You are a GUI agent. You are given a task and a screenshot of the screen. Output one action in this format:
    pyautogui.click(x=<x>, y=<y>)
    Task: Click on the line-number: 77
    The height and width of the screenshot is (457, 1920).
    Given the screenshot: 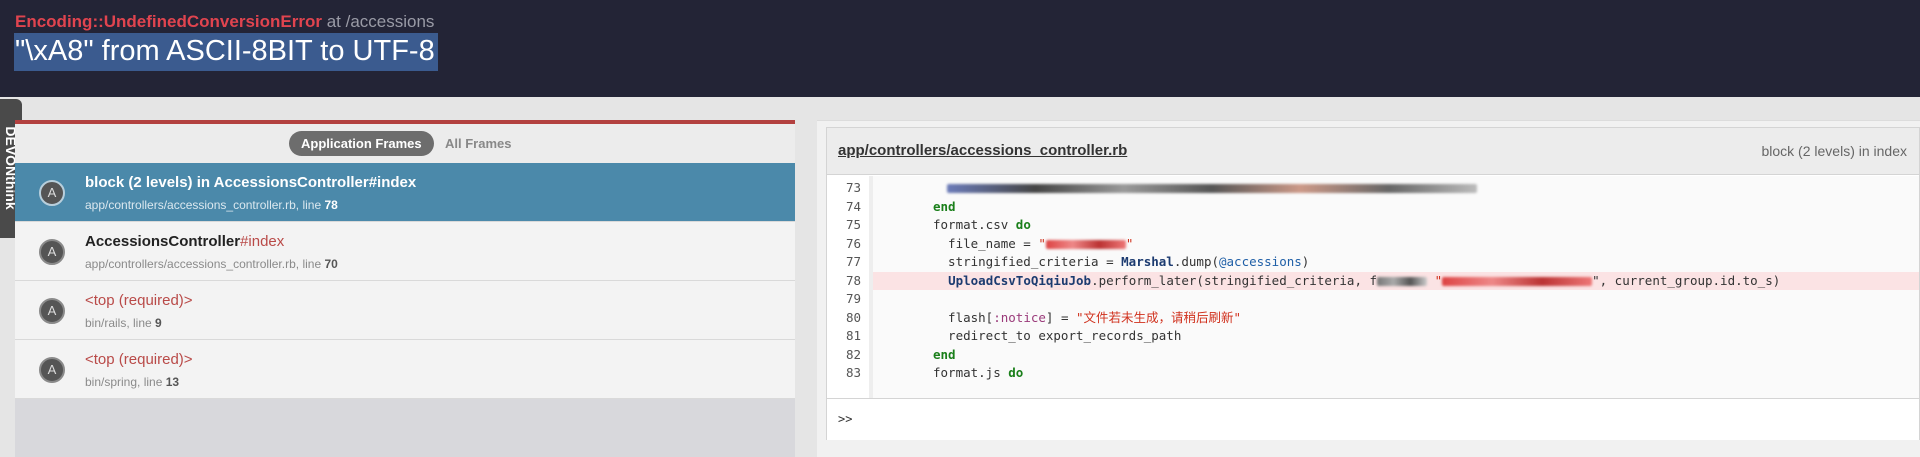 What is the action you would take?
    pyautogui.click(x=853, y=261)
    